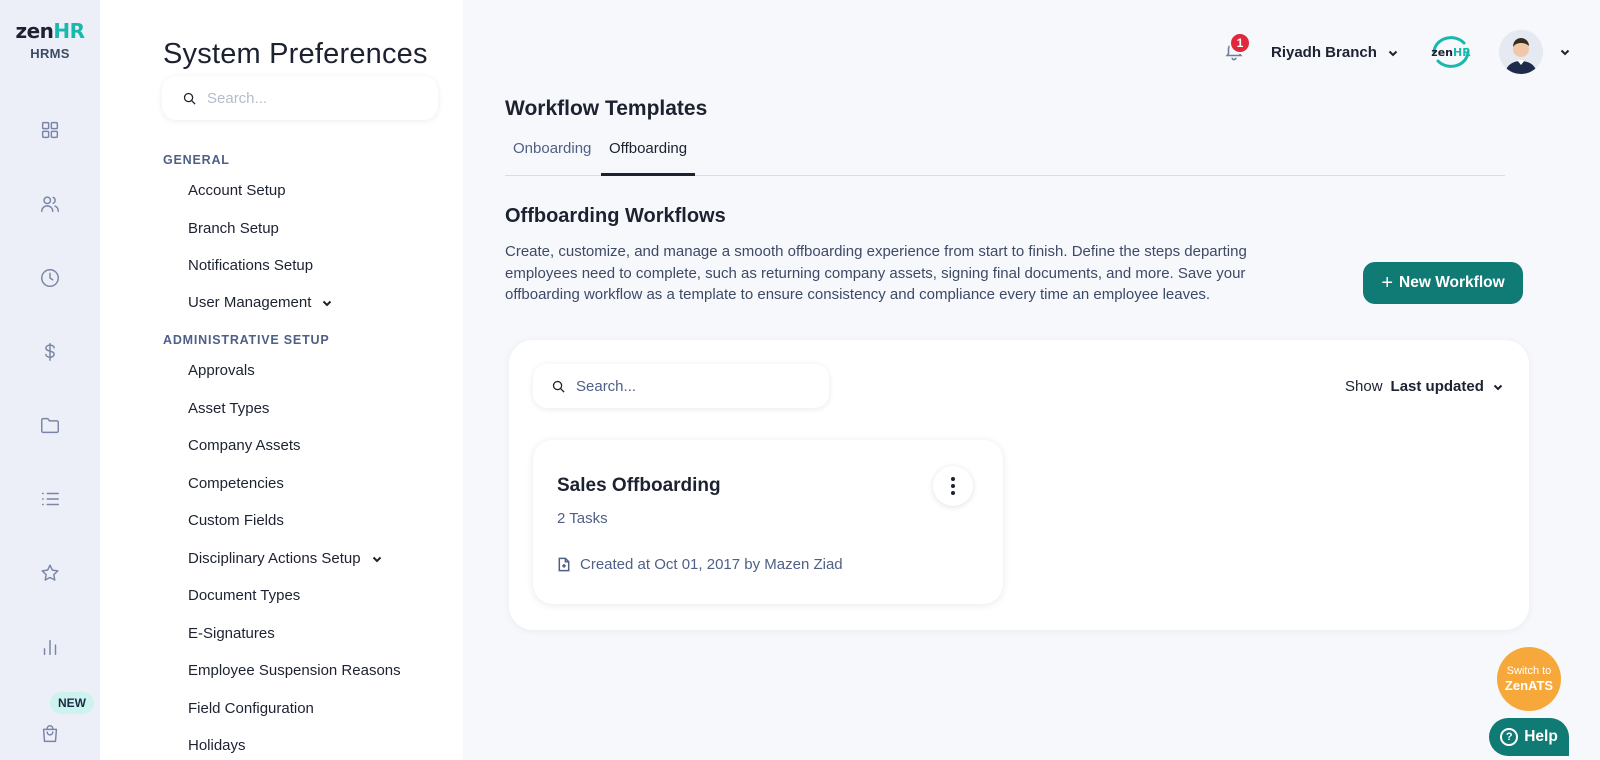  What do you see at coordinates (221, 370) in the screenshot?
I see `sidebar-item-approvals: Approvals` at bounding box center [221, 370].